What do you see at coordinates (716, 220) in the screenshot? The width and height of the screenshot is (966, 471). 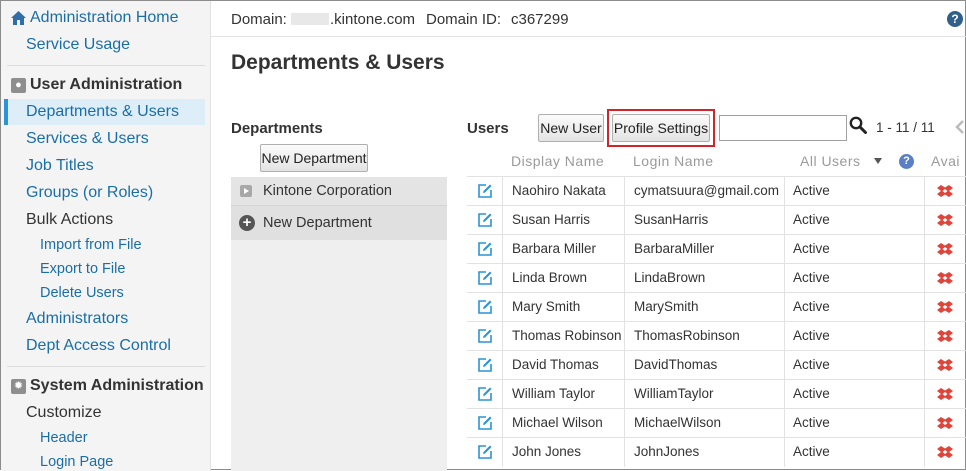 I see `table-row: Susan Harris SusanHarris Active` at bounding box center [716, 220].